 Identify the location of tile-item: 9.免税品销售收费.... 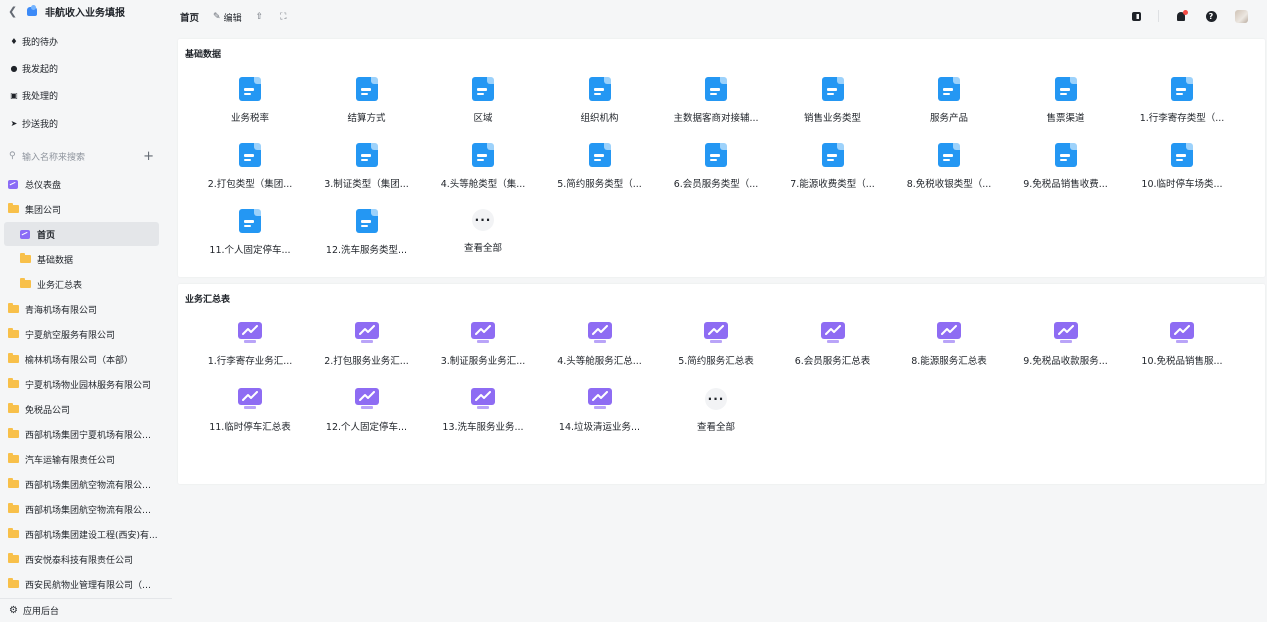
(1066, 169).